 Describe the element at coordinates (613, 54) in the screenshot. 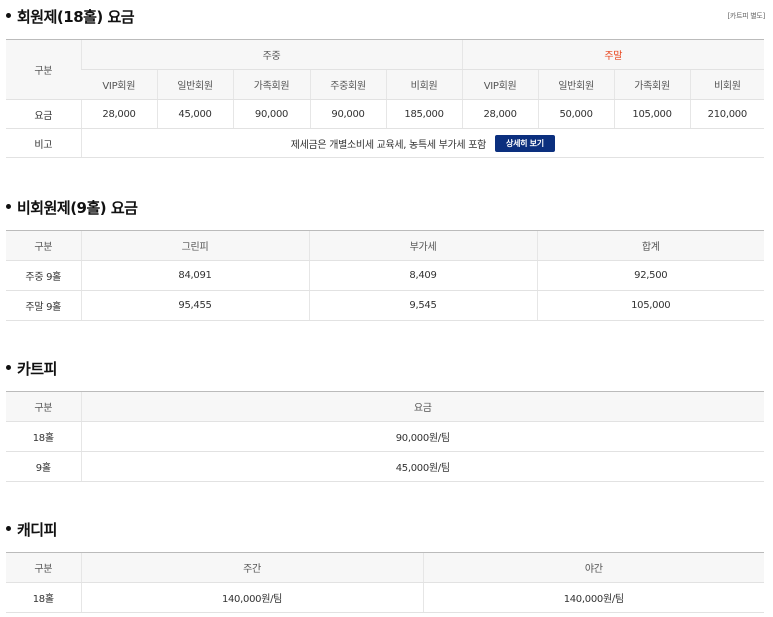

I see `header-weekend: 주말` at that location.